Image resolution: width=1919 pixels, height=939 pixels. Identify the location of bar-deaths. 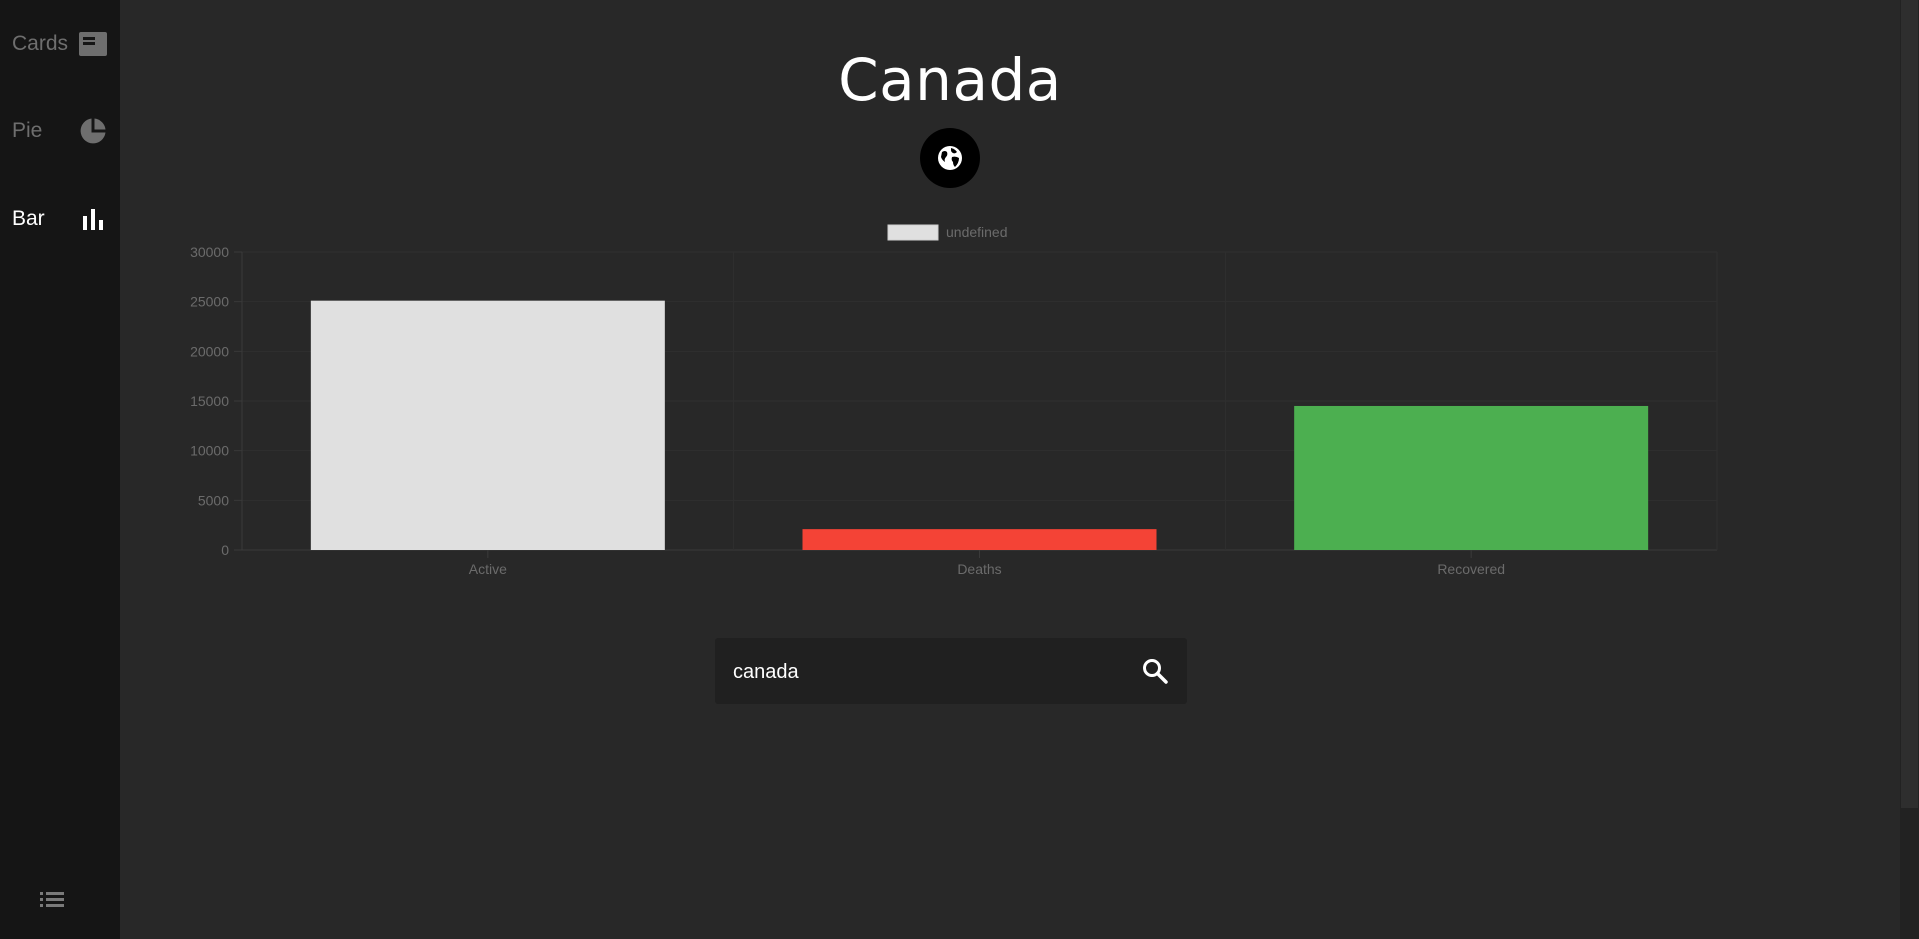
(979, 539).